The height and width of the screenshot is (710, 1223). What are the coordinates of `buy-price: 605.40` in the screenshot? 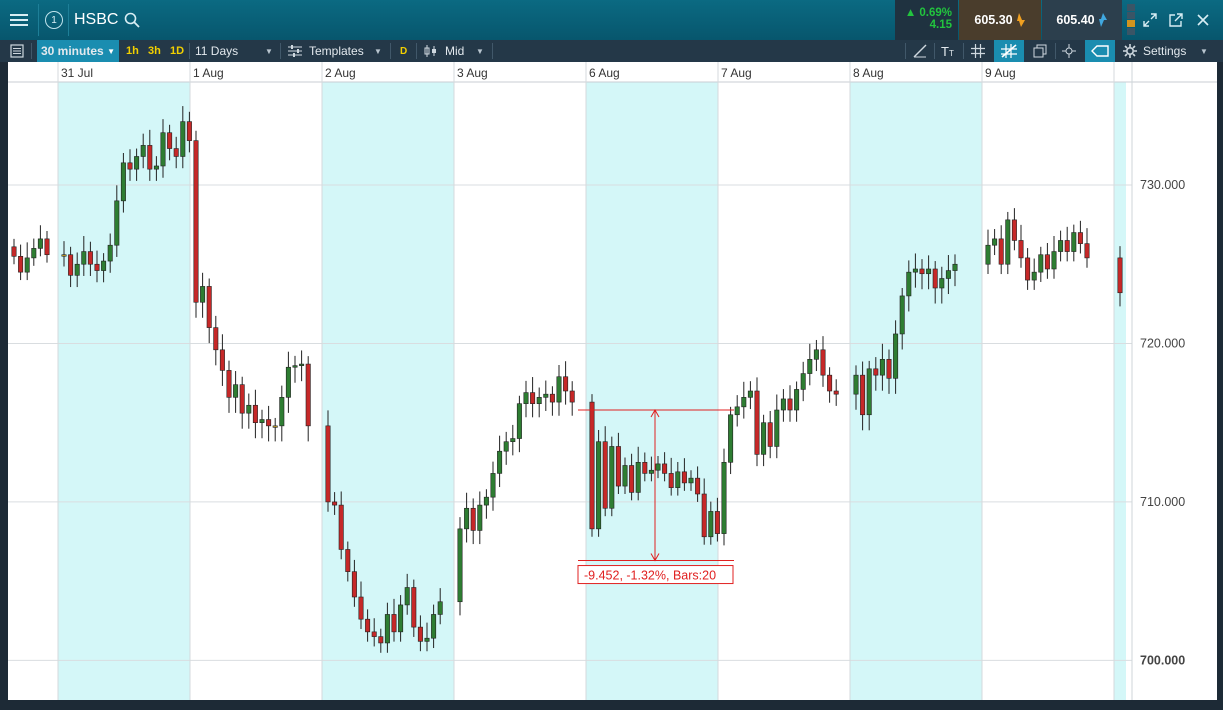 It's located at (1075, 20).